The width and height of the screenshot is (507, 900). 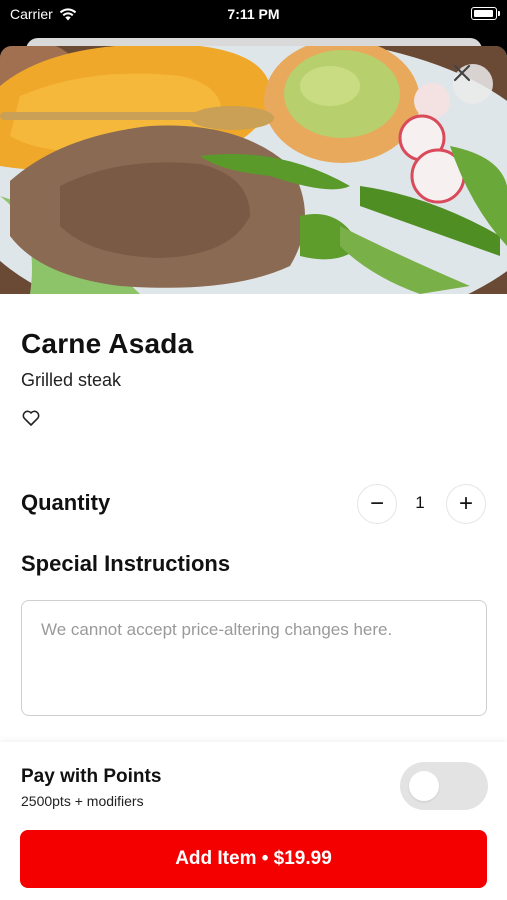 I want to click on special-instructions-input, so click(x=254, y=658).